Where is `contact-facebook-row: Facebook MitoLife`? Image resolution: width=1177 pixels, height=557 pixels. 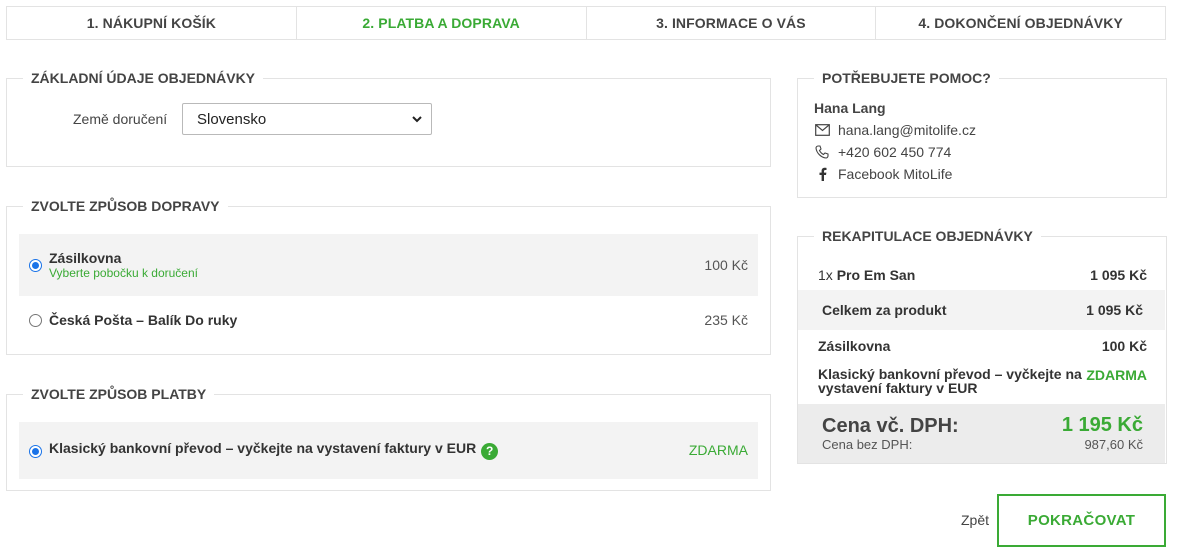 contact-facebook-row: Facebook MitoLife is located at coordinates (883, 174).